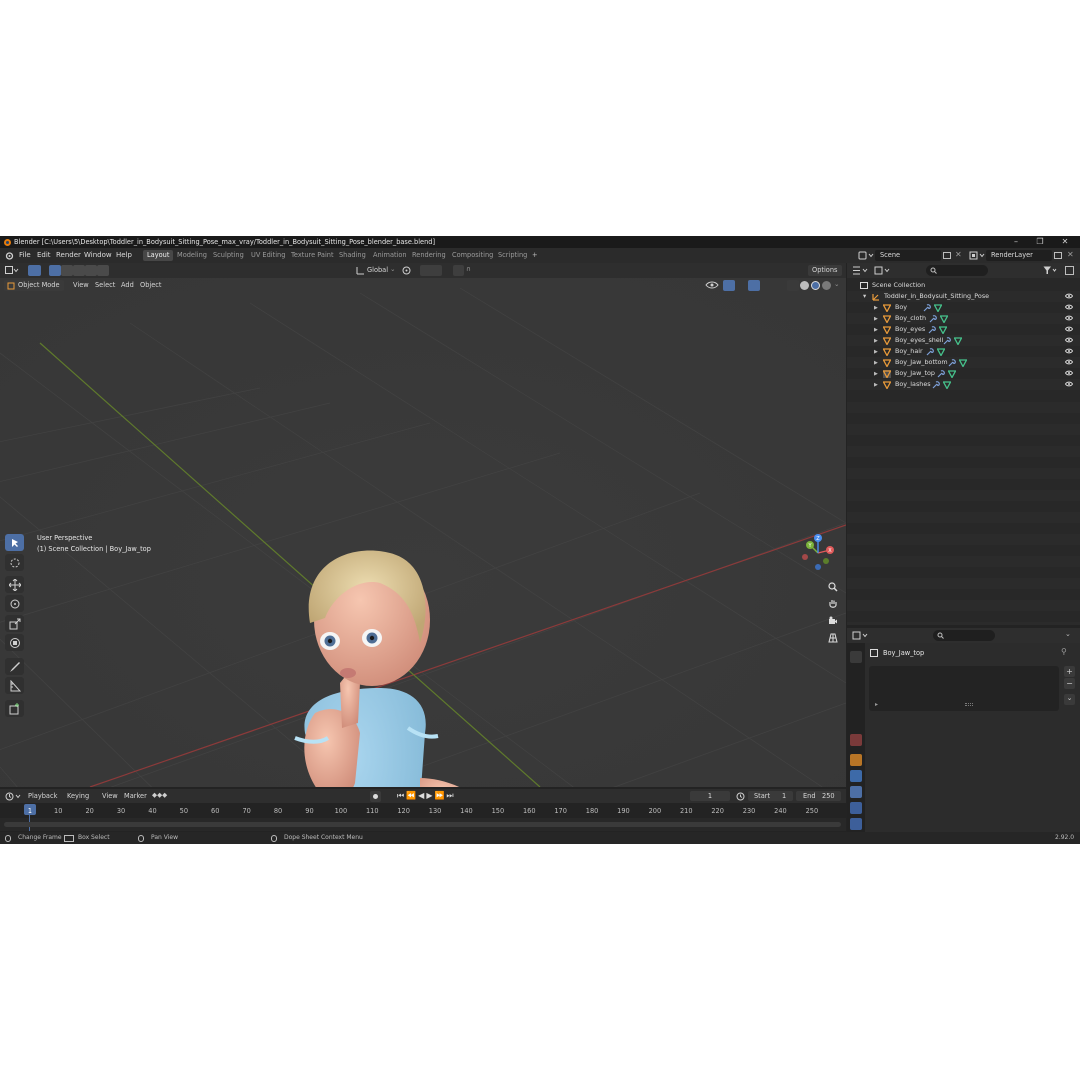  Describe the element at coordinates (78, 796) in the screenshot. I see `timeline-menu-keying: Keying` at that location.